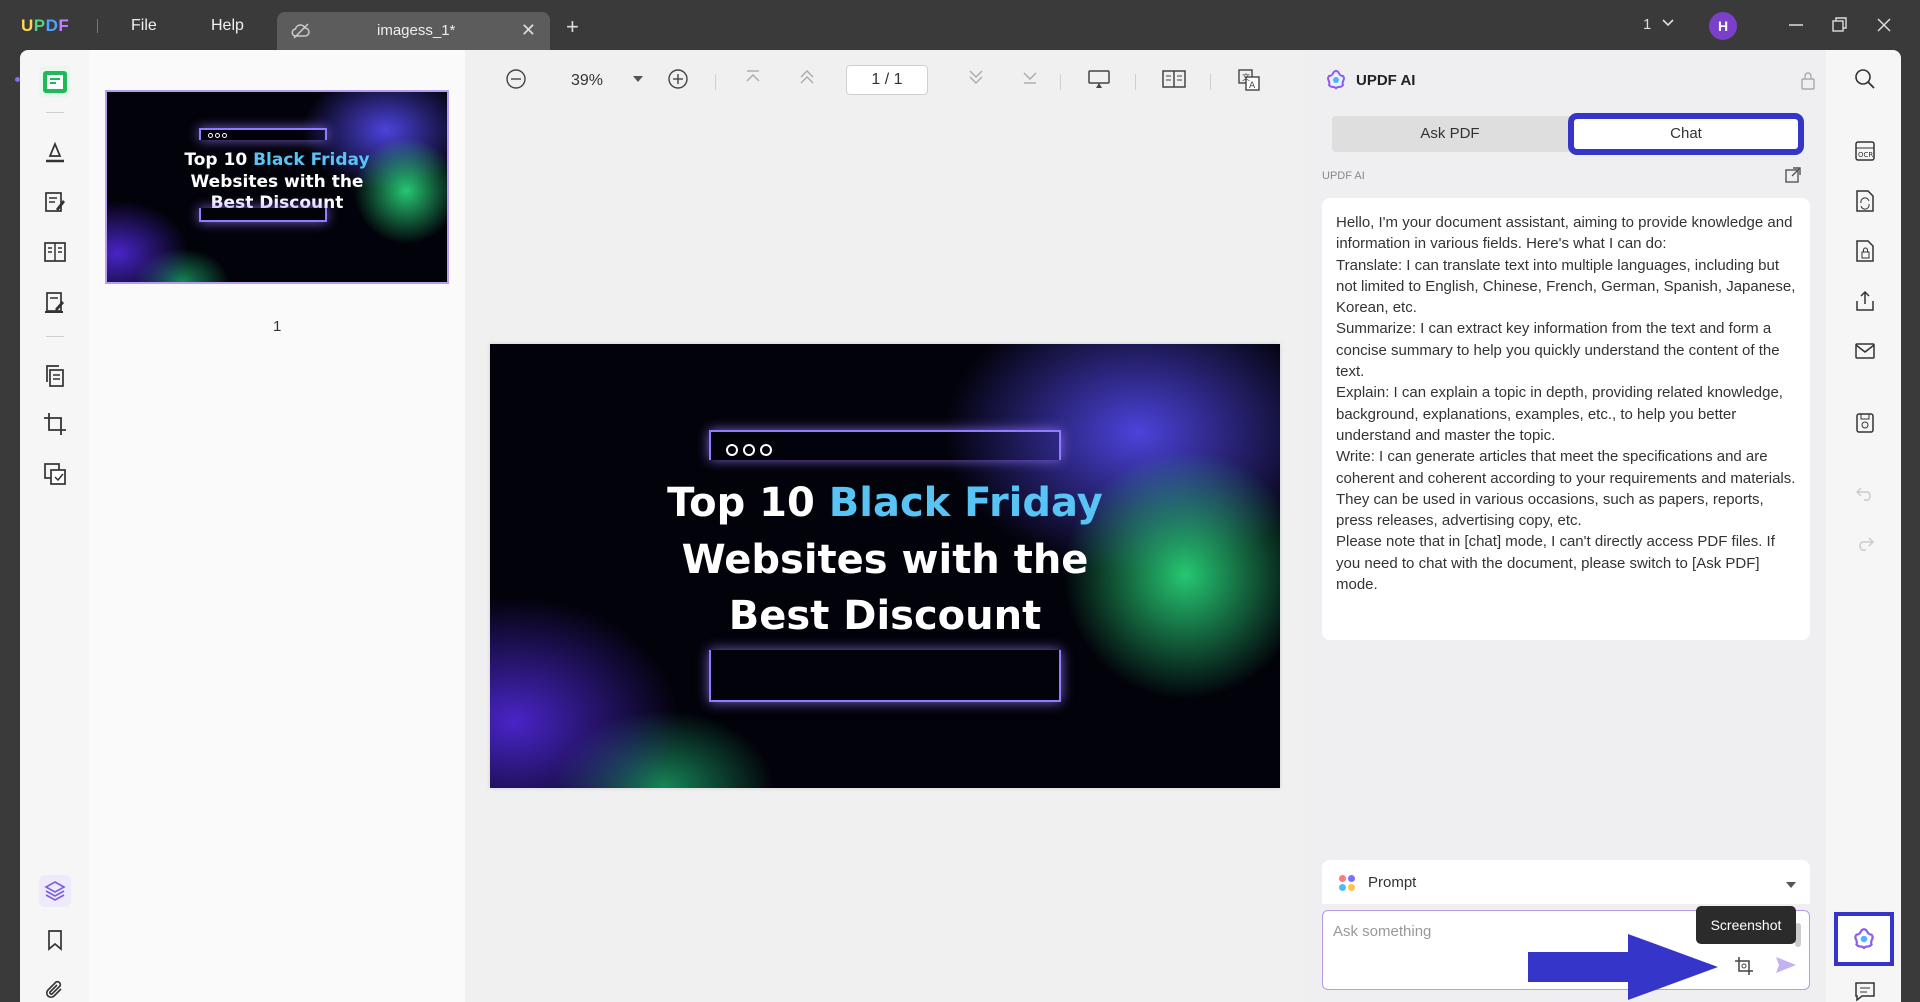  Describe the element at coordinates (1863, 526) in the screenshot. I see `right-toolbar: OCR` at that location.